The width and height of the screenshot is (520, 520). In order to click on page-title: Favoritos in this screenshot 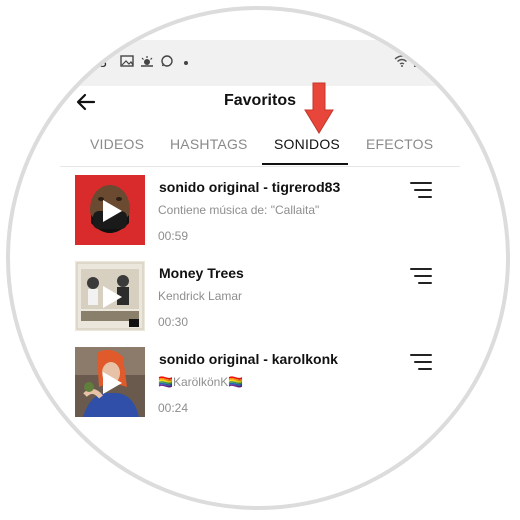, I will do `click(259, 100)`.